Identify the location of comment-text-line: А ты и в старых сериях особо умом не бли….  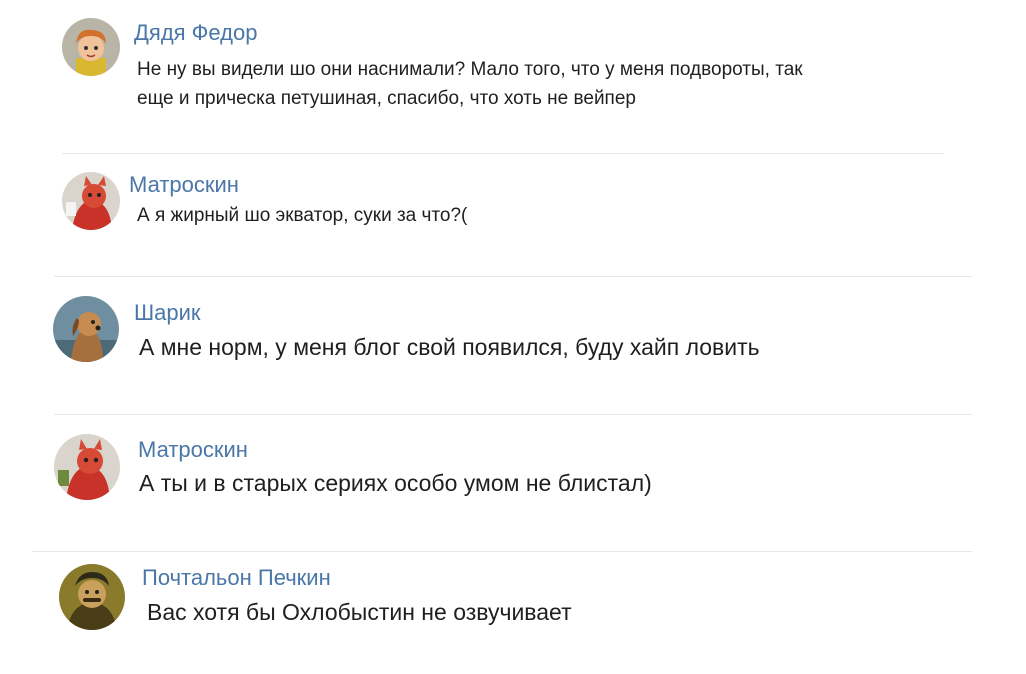
(395, 483).